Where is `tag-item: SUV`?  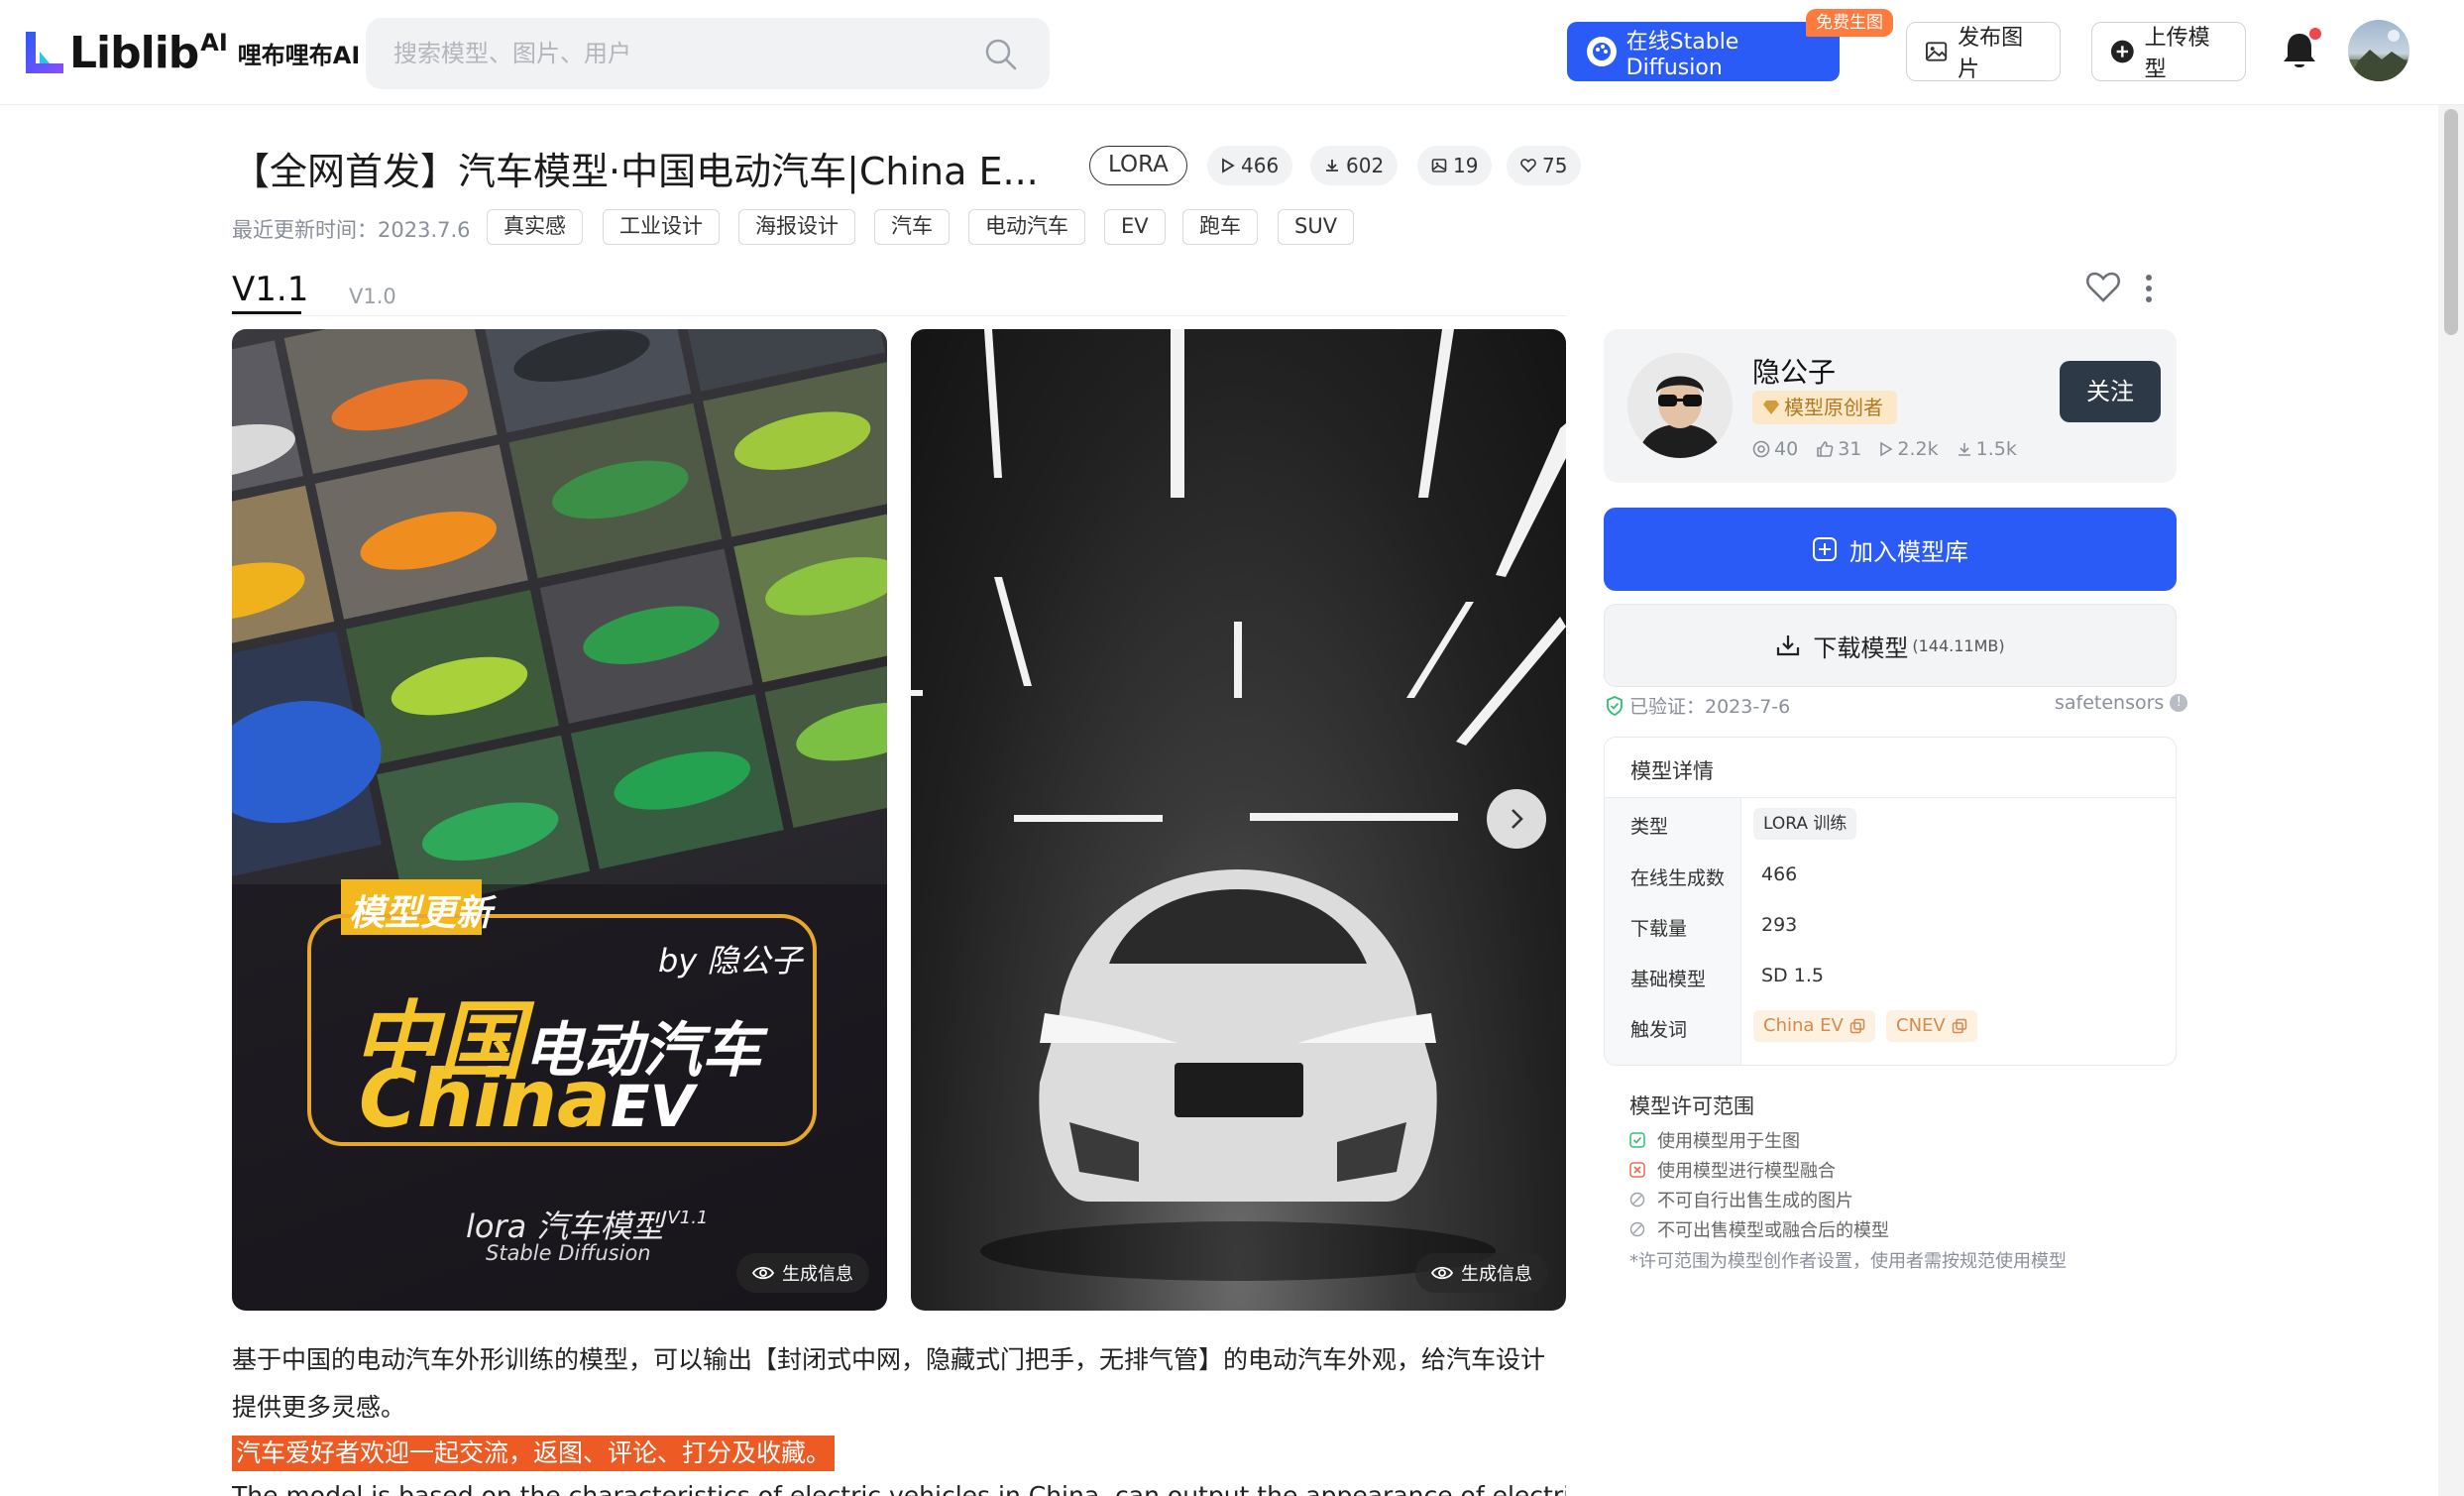
tag-item: SUV is located at coordinates (1316, 227).